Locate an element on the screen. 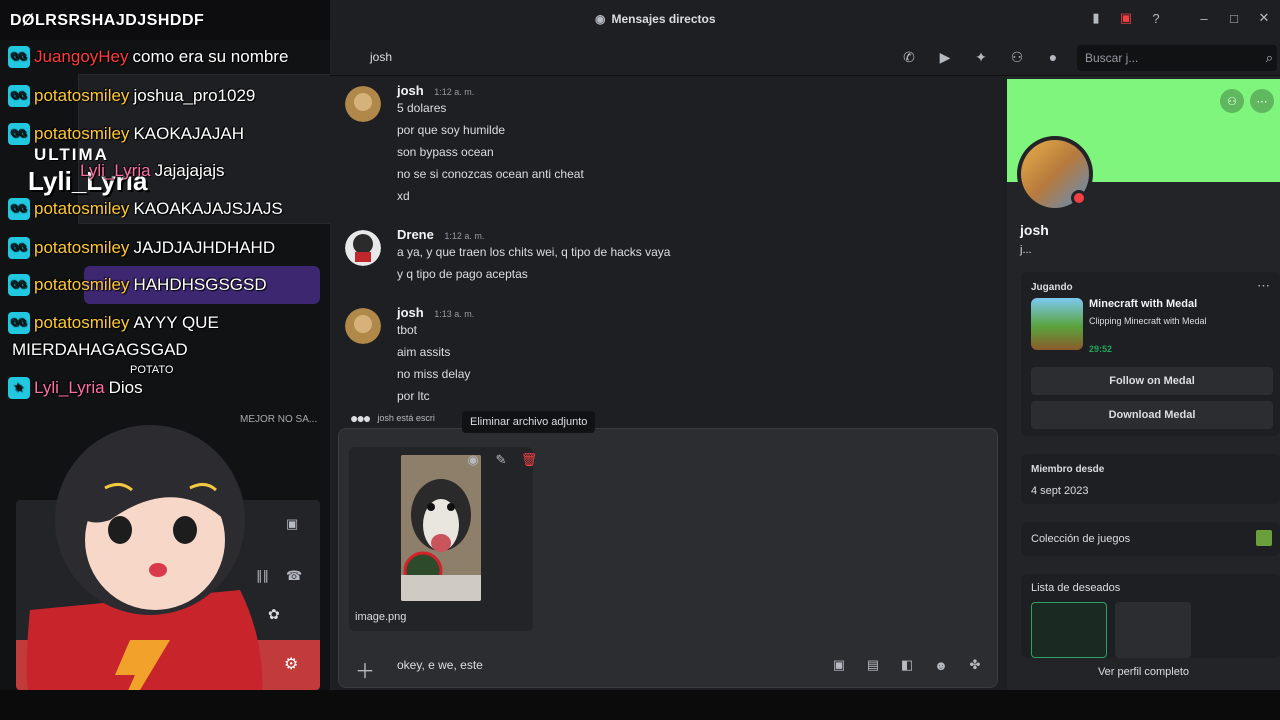 The height and width of the screenshot is (720, 1280). game-collection-card: Colección de juegos is located at coordinates (1150, 539).